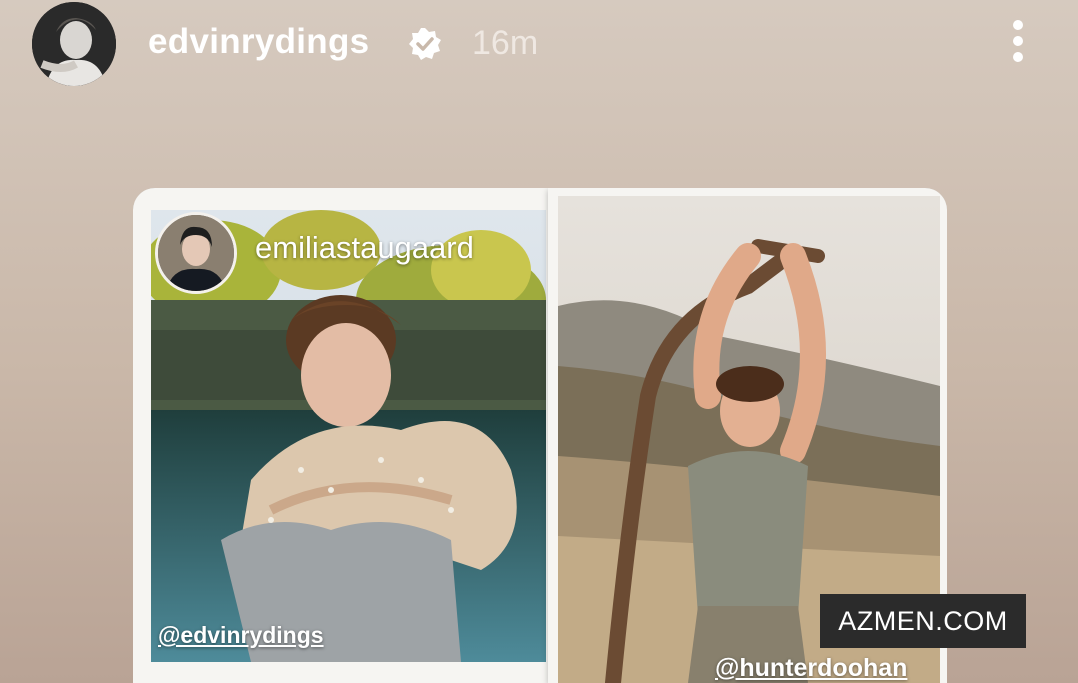  I want to click on photo-tag-edvinrydings: @edvinrydings, so click(241, 635).